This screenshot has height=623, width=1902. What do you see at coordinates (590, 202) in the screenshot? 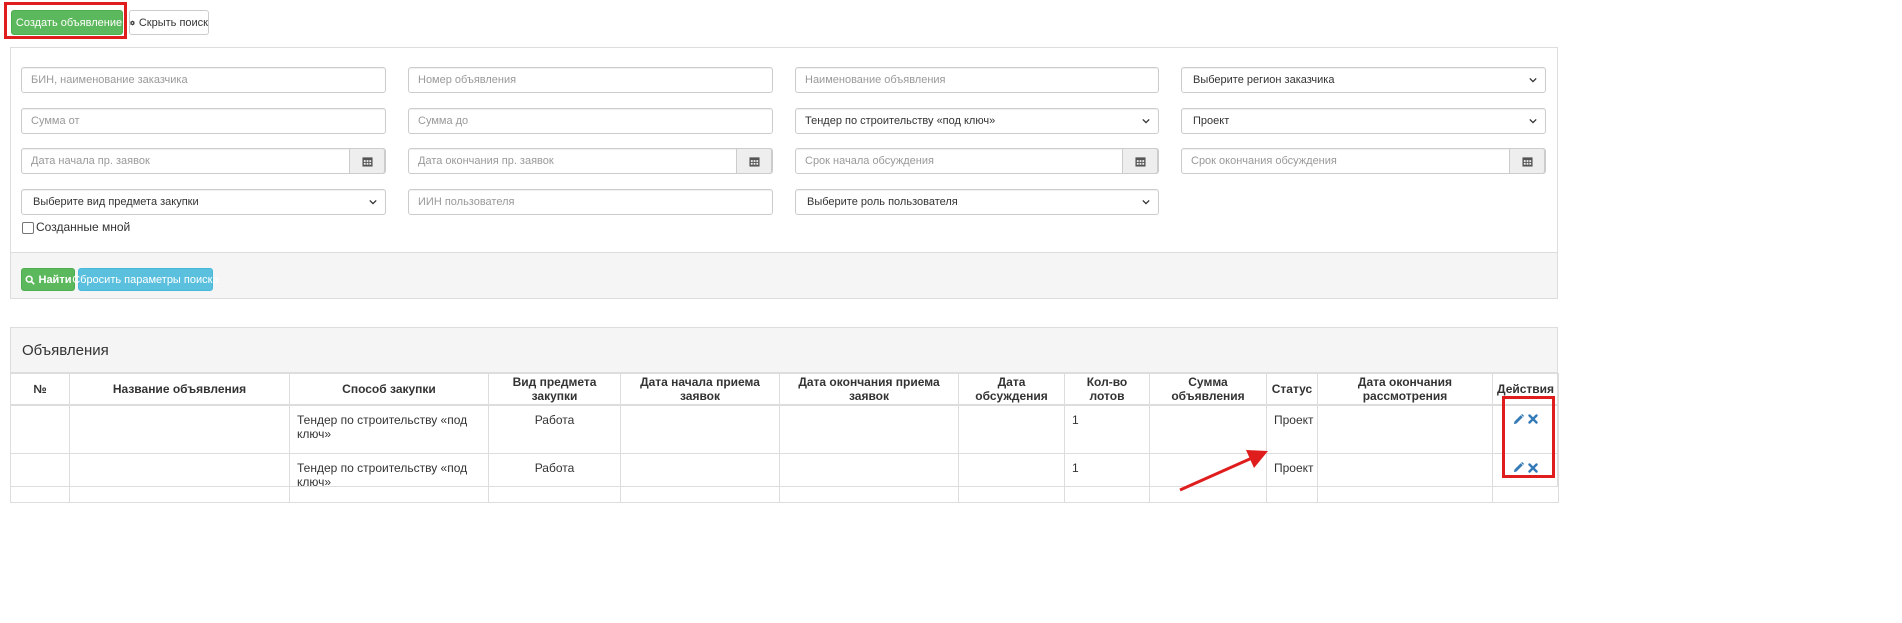
I see `user-iin-input: ИИН пользователя` at bounding box center [590, 202].